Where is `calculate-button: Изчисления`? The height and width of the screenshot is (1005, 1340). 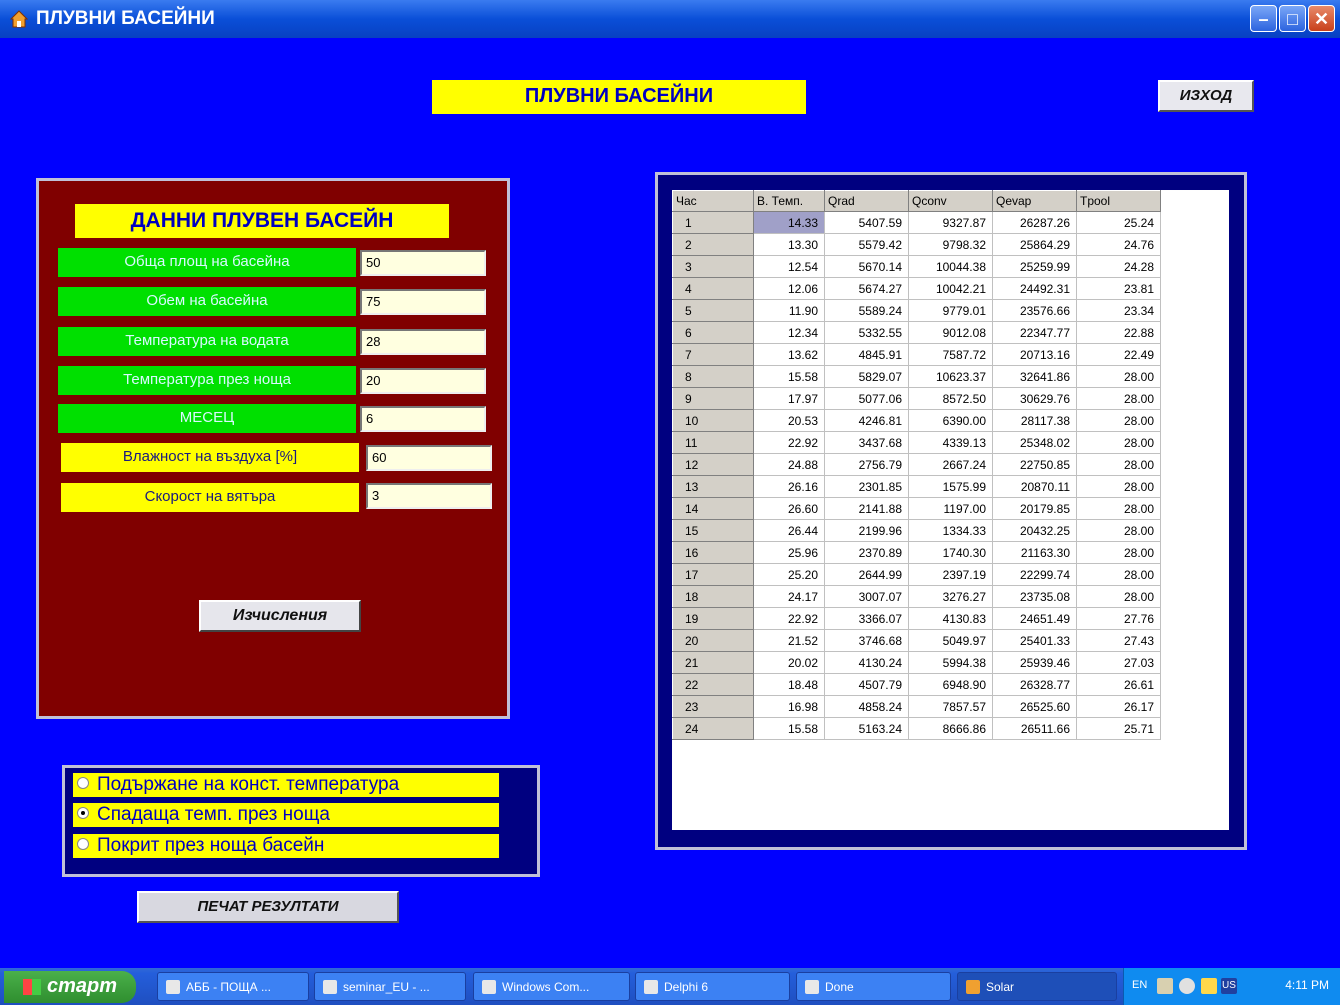
calculate-button: Изчисления is located at coordinates (280, 616).